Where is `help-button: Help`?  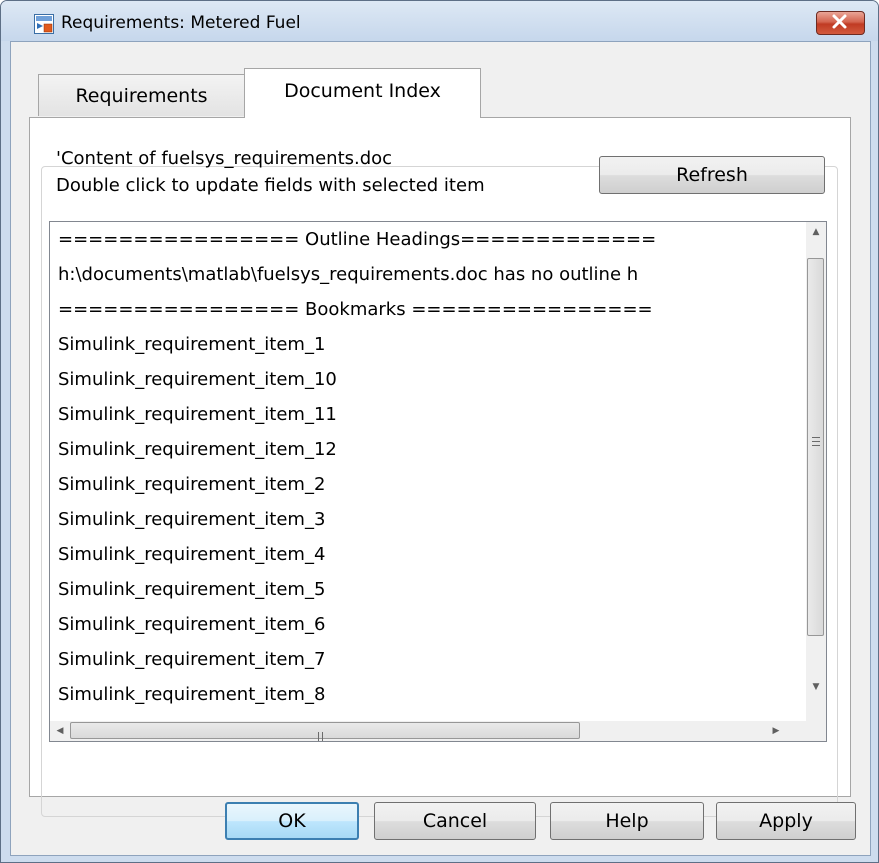
help-button: Help is located at coordinates (627, 821).